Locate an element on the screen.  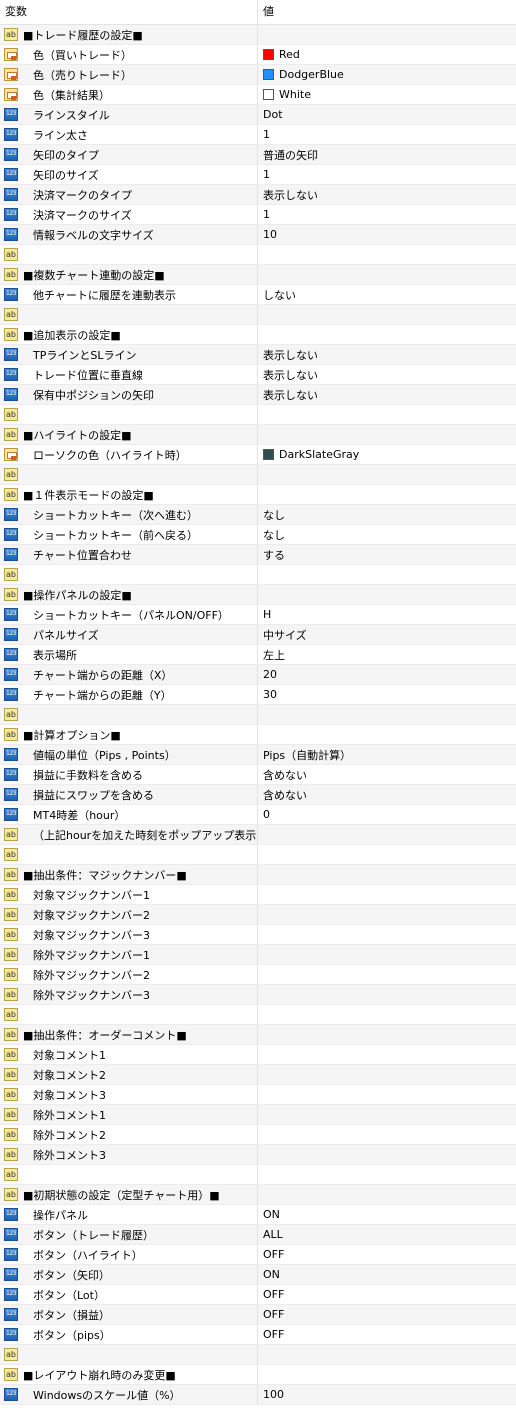
parameter-name-cell: 色（集計結果） is located at coordinates (129, 94).